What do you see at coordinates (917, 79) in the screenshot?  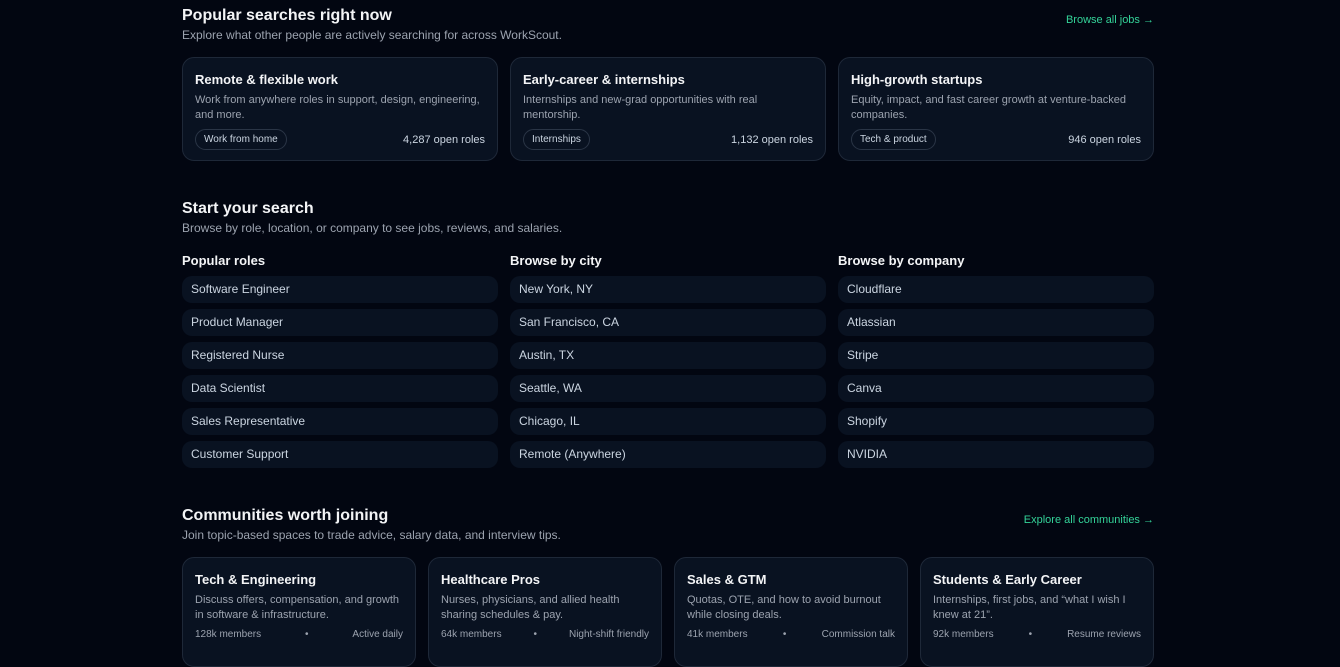 I see `card-title: High-growth startups` at bounding box center [917, 79].